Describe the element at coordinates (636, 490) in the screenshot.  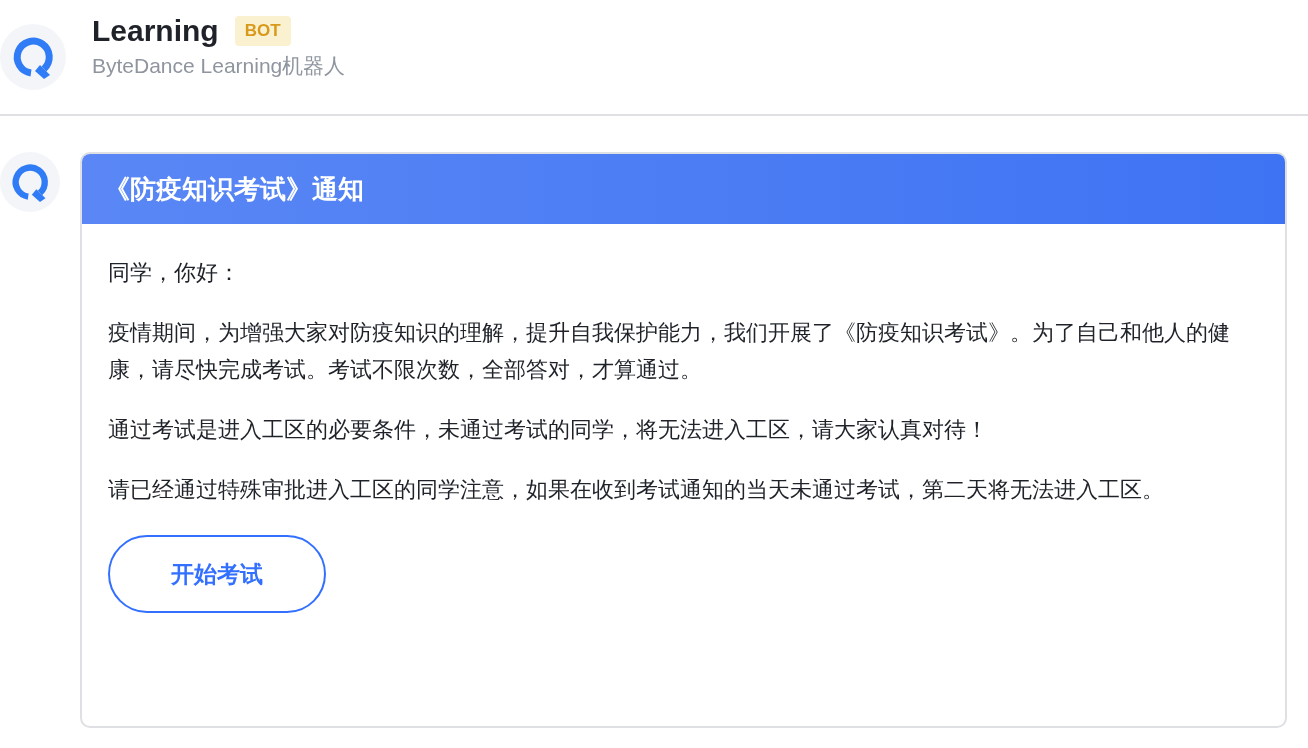
I see `message-paragraph: 请已经通过特殊审批进入工区的同学注意，如果在收到考试通知的当天未通过考试，第二天将无法进入工区。` at that location.